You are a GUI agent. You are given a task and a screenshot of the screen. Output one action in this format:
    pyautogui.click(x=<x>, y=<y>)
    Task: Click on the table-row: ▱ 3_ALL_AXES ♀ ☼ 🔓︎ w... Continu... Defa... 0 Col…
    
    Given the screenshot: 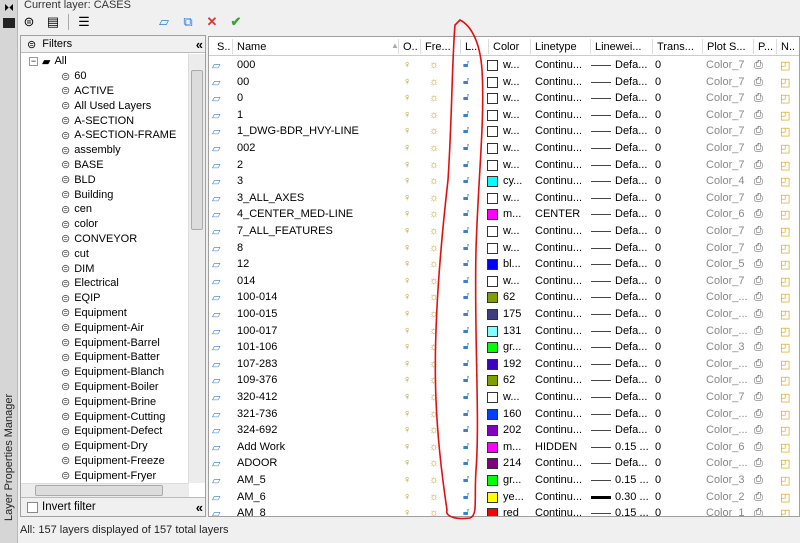 What is the action you would take?
    pyautogui.click(x=504, y=198)
    